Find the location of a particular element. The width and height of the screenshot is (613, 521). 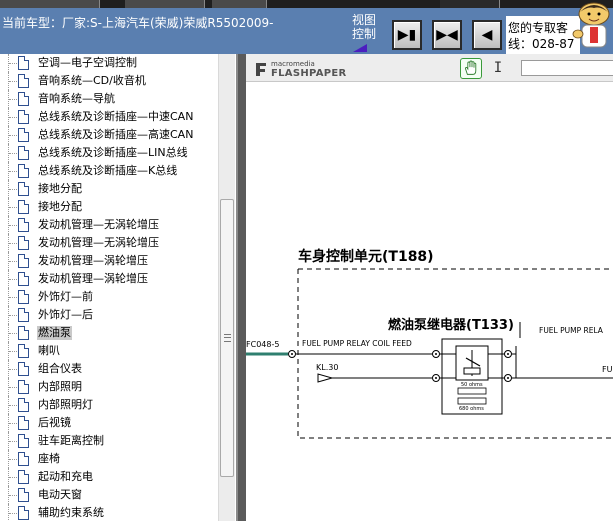

split-view-button: ▶◀ is located at coordinates (447, 35).